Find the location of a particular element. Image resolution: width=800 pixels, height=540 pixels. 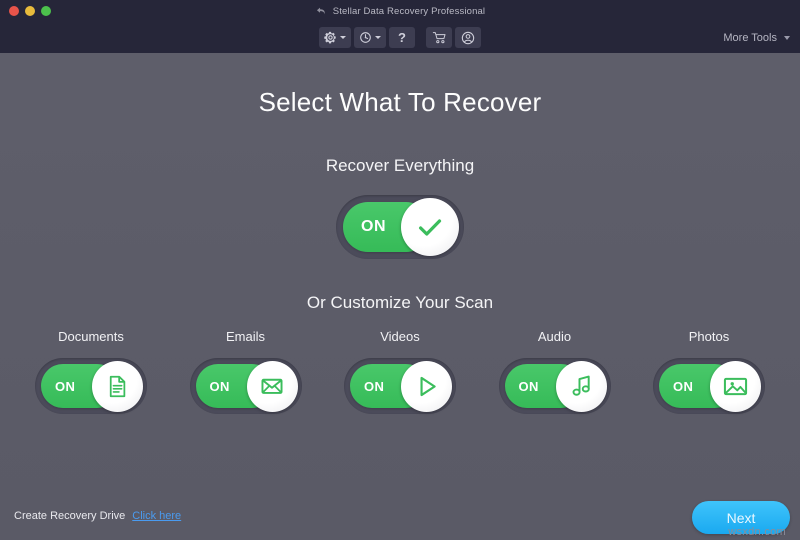

master-toggle-wrap: ON is located at coordinates (400, 227).